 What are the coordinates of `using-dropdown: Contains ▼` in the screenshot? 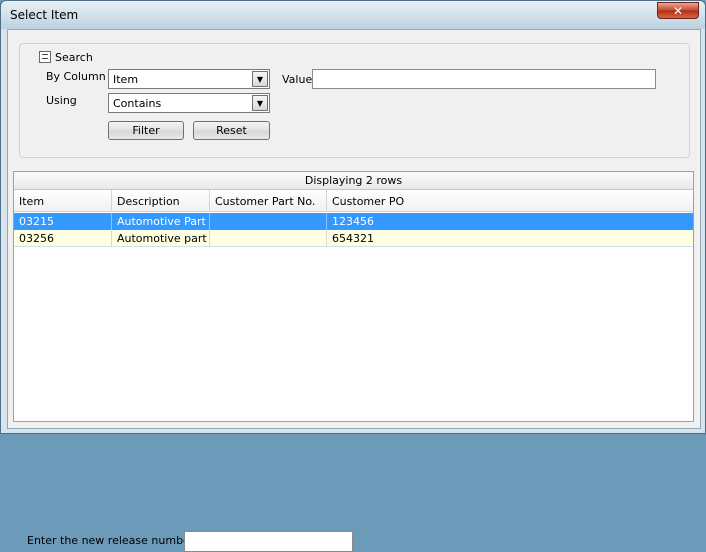 It's located at (189, 103).